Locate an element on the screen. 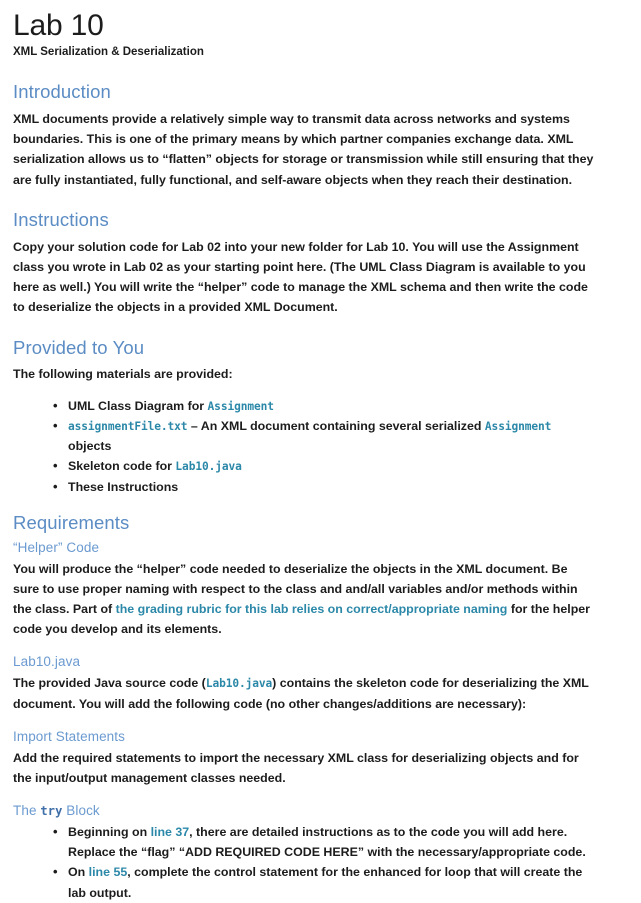 Image resolution: width=641 pixels, height=903 pixels. document-title: Lab 10 is located at coordinates (58, 25).